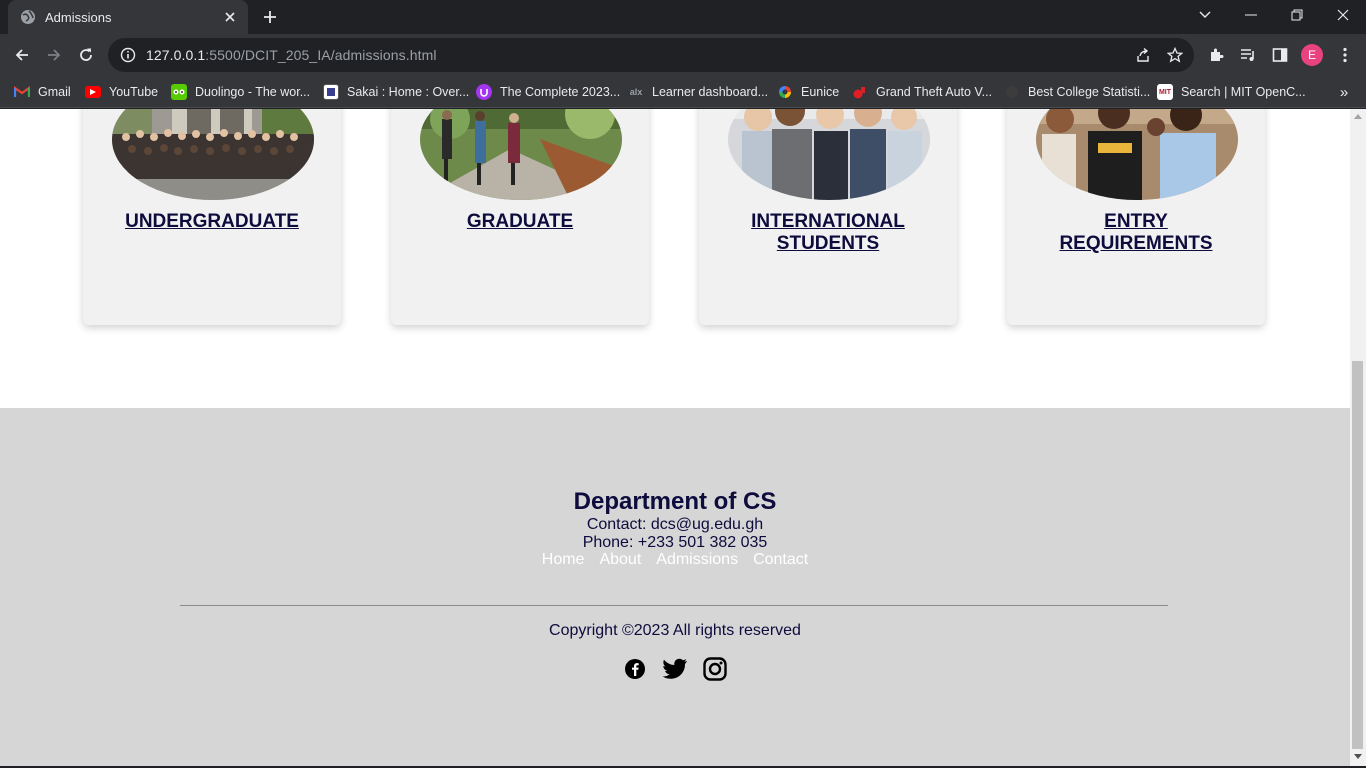 The height and width of the screenshot is (768, 1366). Describe the element at coordinates (715, 669) in the screenshot. I see `instagram-icon` at that location.